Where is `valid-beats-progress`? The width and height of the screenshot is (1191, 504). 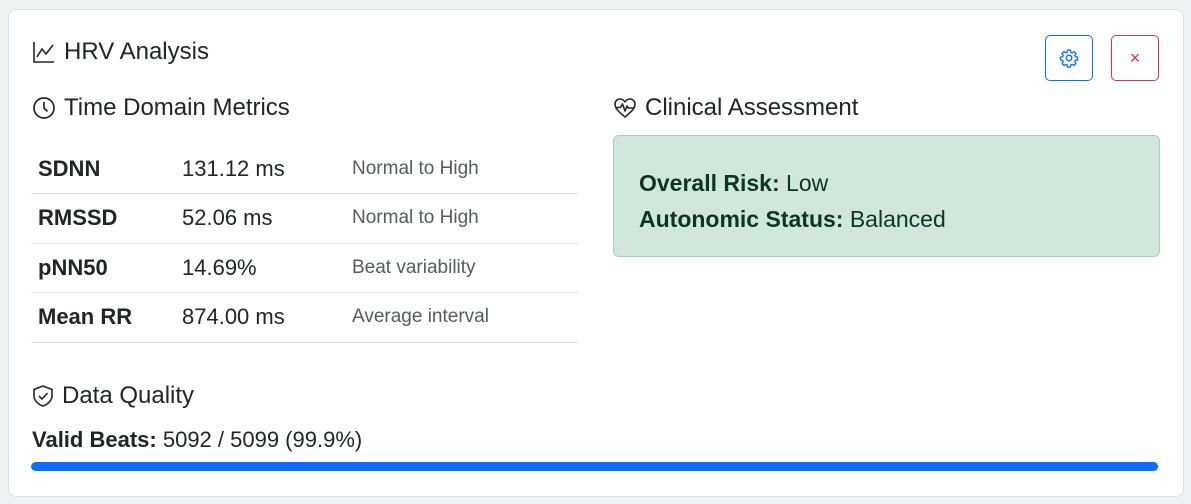 valid-beats-progress is located at coordinates (595, 466).